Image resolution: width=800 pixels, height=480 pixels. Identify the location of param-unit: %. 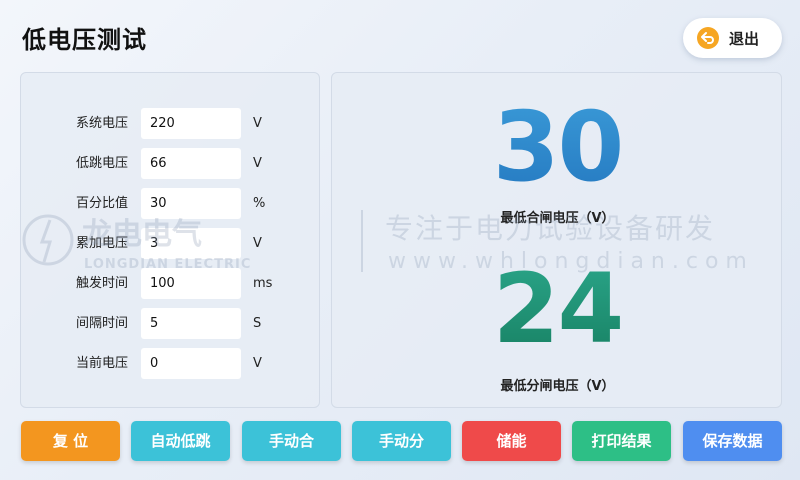
(259, 203).